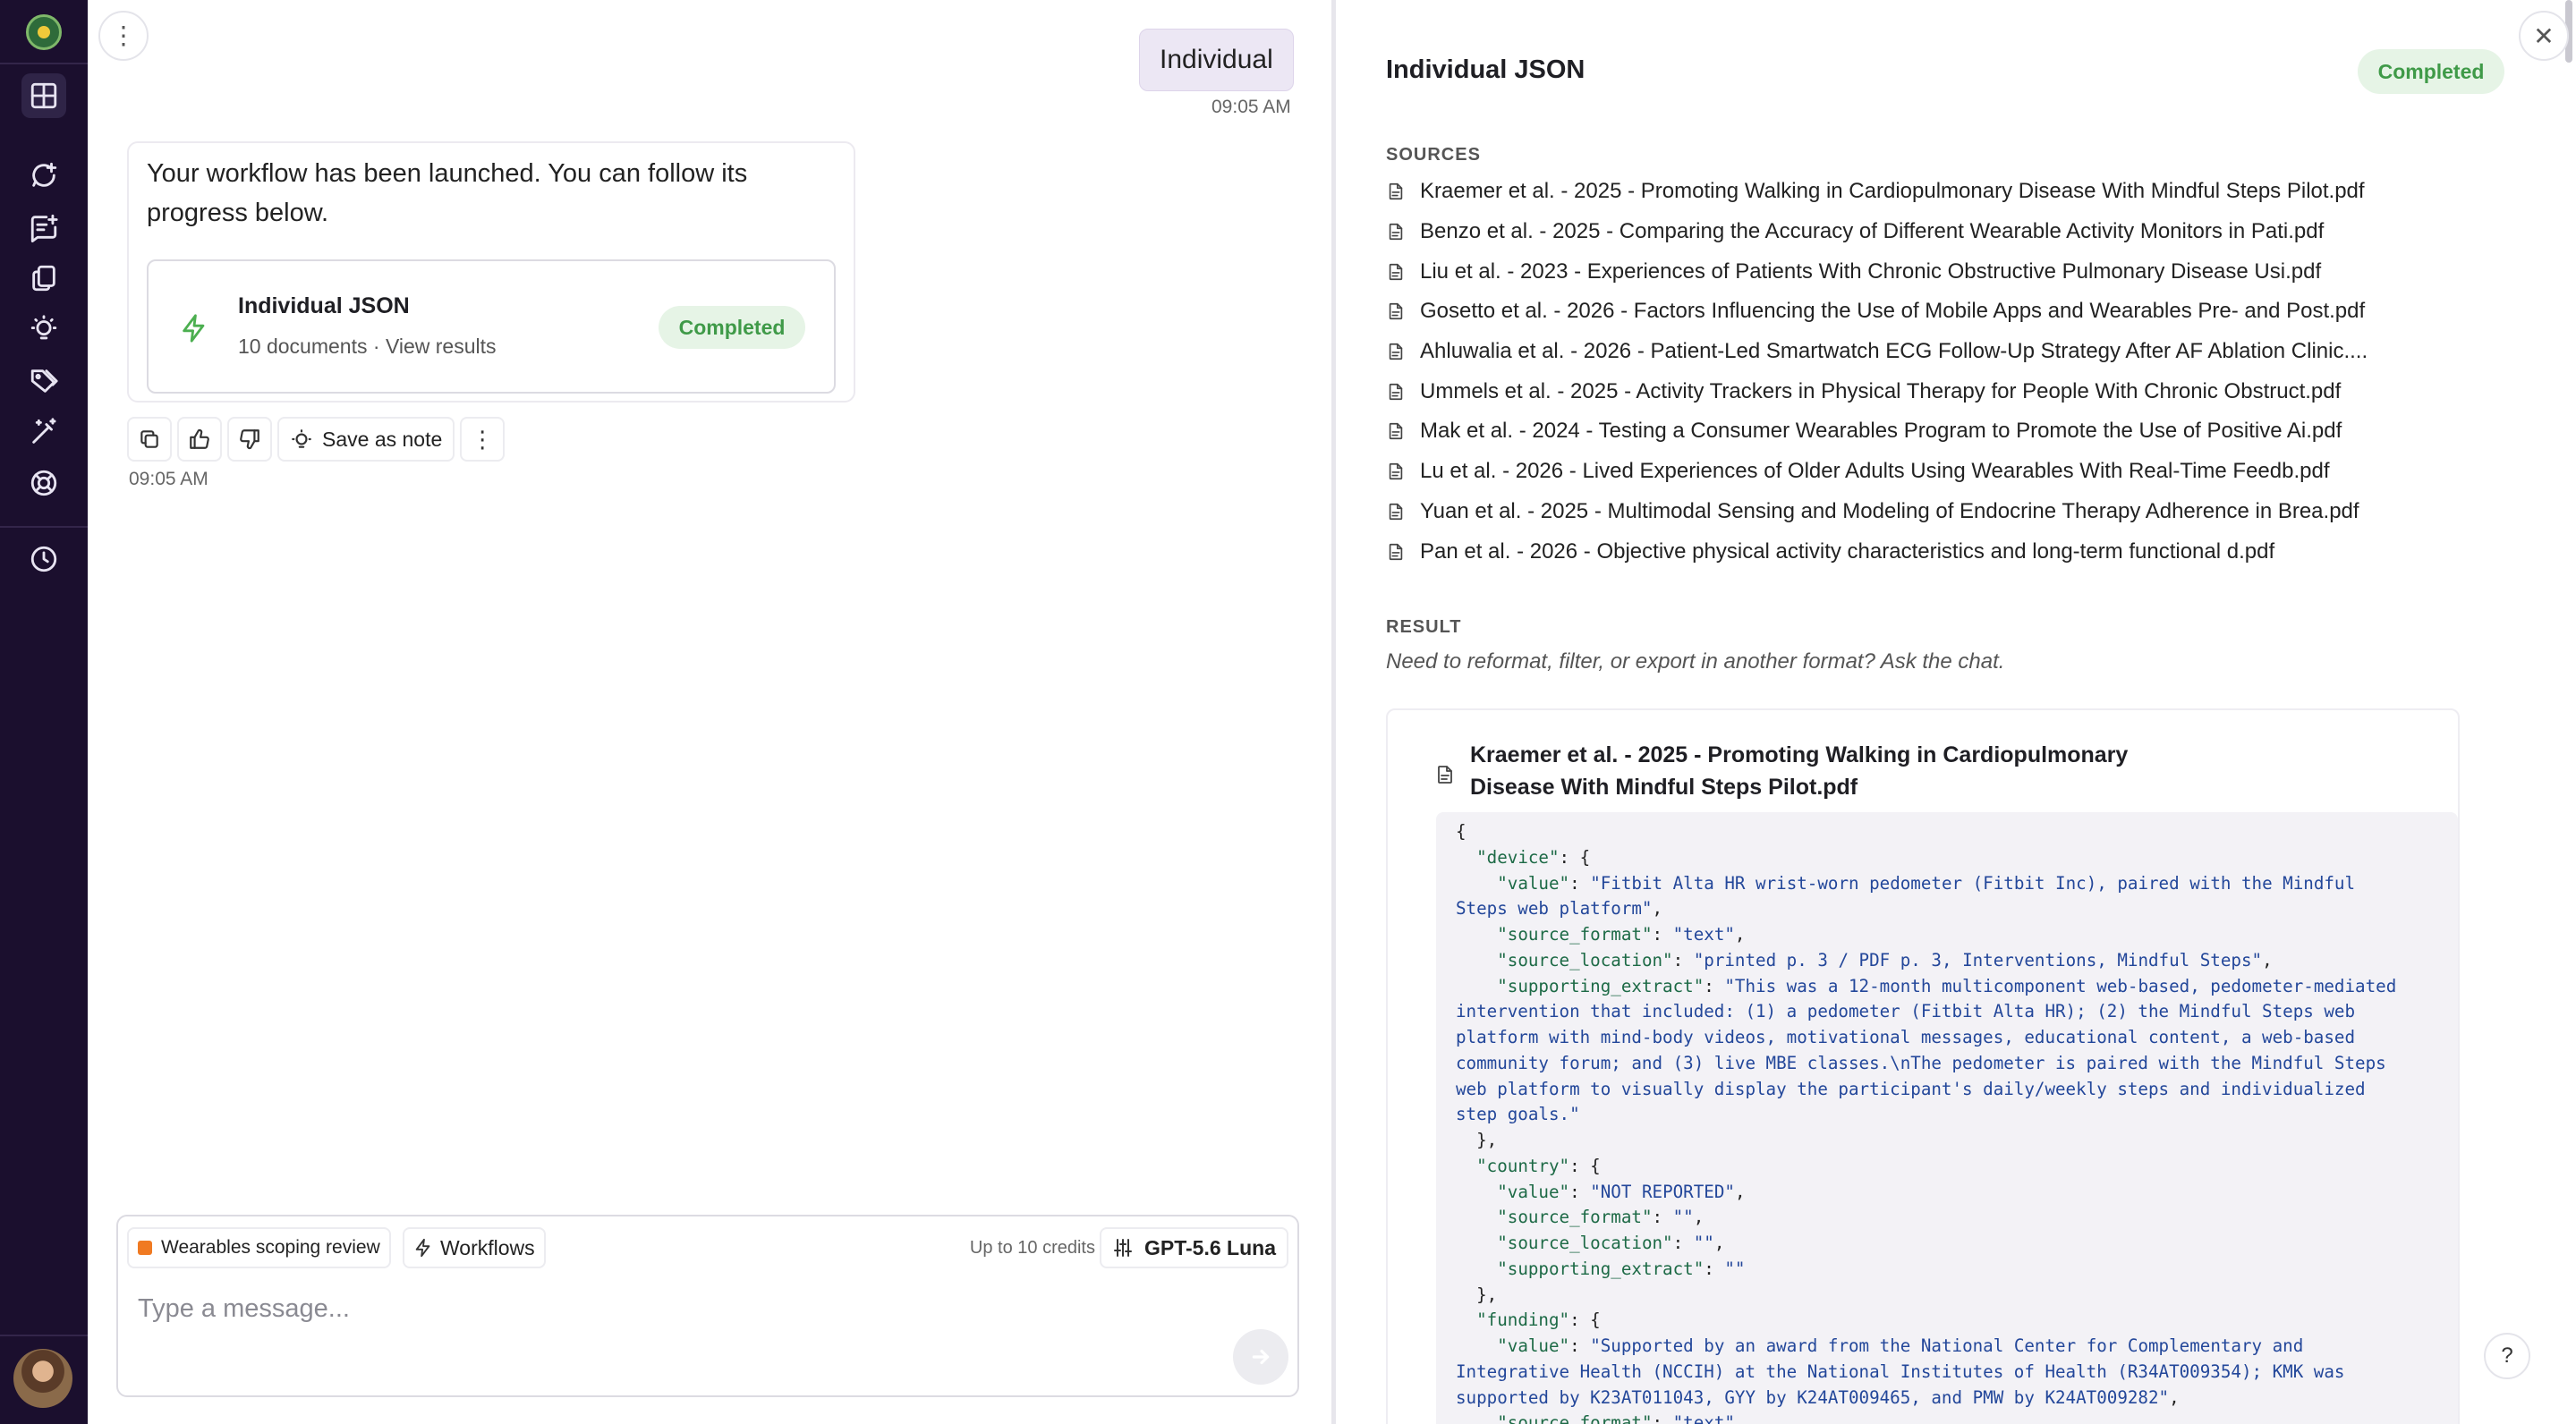 This screenshot has height=1424, width=2576. I want to click on message-actions: Save as note ⋮, so click(316, 439).